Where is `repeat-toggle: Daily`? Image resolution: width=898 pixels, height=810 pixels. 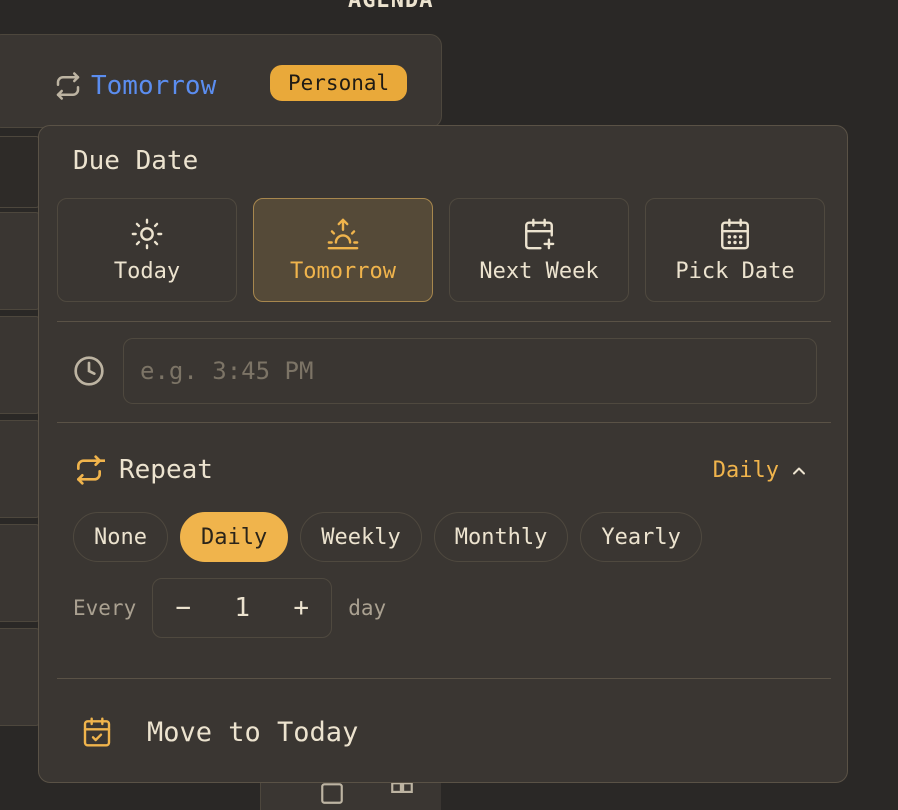
repeat-toggle: Daily is located at coordinates (761, 470).